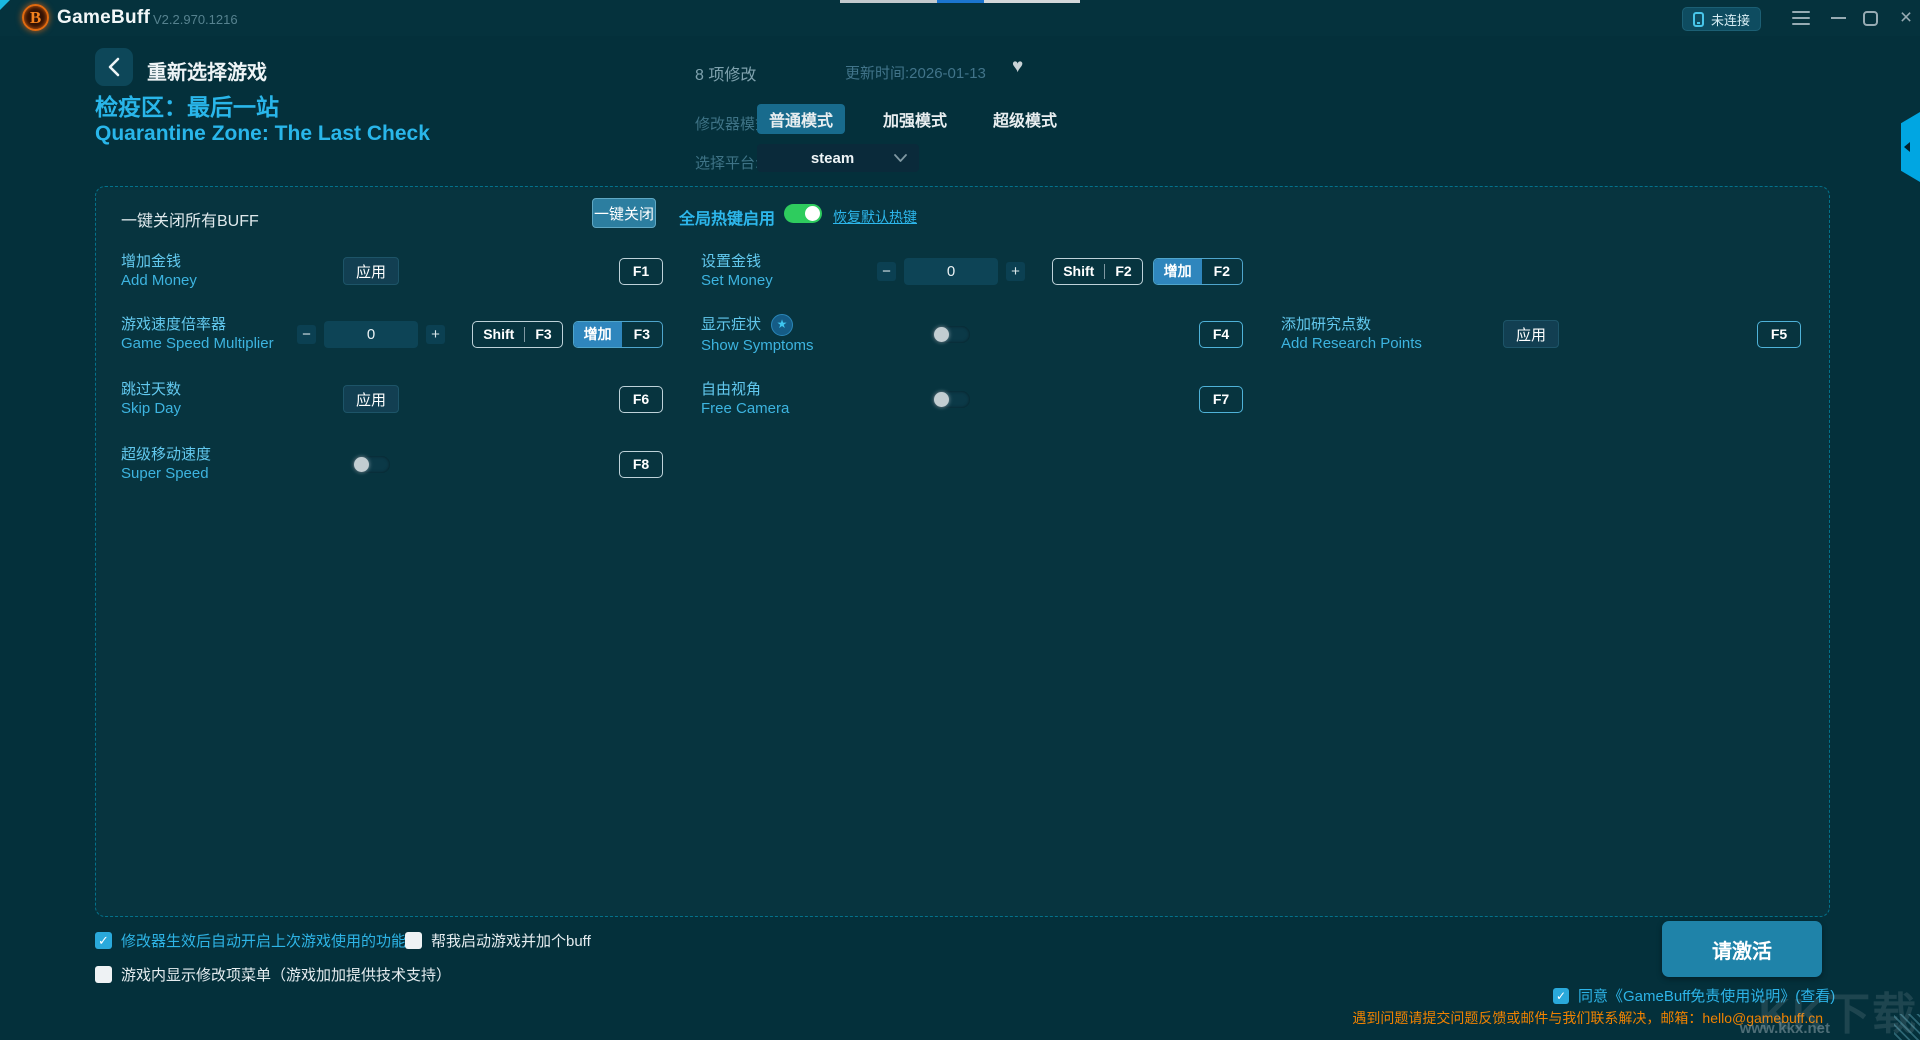 This screenshot has width=1920, height=1040. What do you see at coordinates (915, 119) in the screenshot?
I see `tab-enhanced-mode: 加强模式` at bounding box center [915, 119].